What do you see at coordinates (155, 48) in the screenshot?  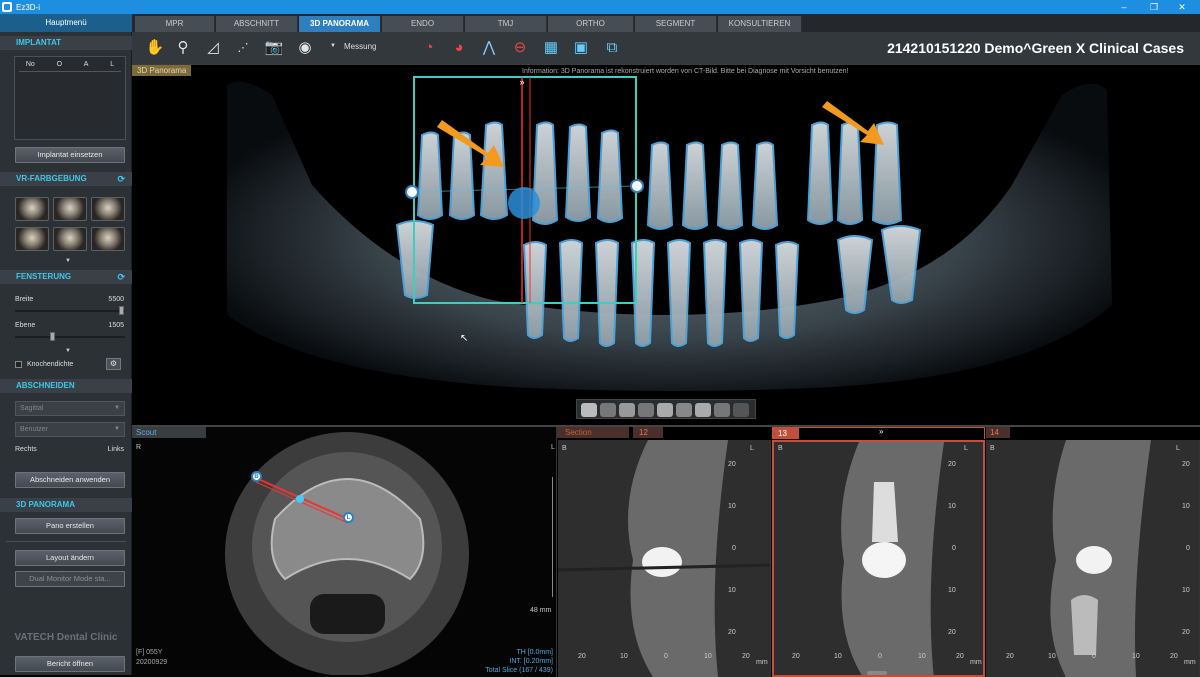 I see `pan-hand-icon: ✋` at bounding box center [155, 48].